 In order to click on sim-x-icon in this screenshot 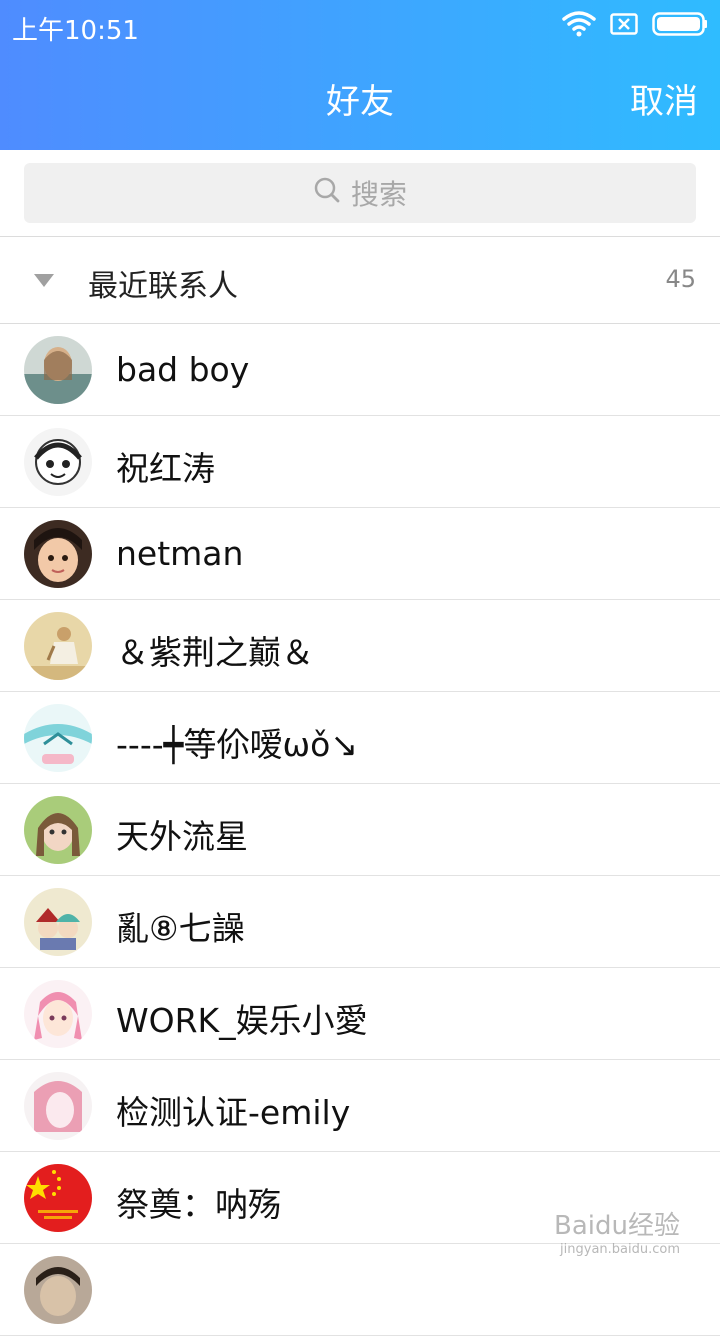, I will do `click(624, 26)`.